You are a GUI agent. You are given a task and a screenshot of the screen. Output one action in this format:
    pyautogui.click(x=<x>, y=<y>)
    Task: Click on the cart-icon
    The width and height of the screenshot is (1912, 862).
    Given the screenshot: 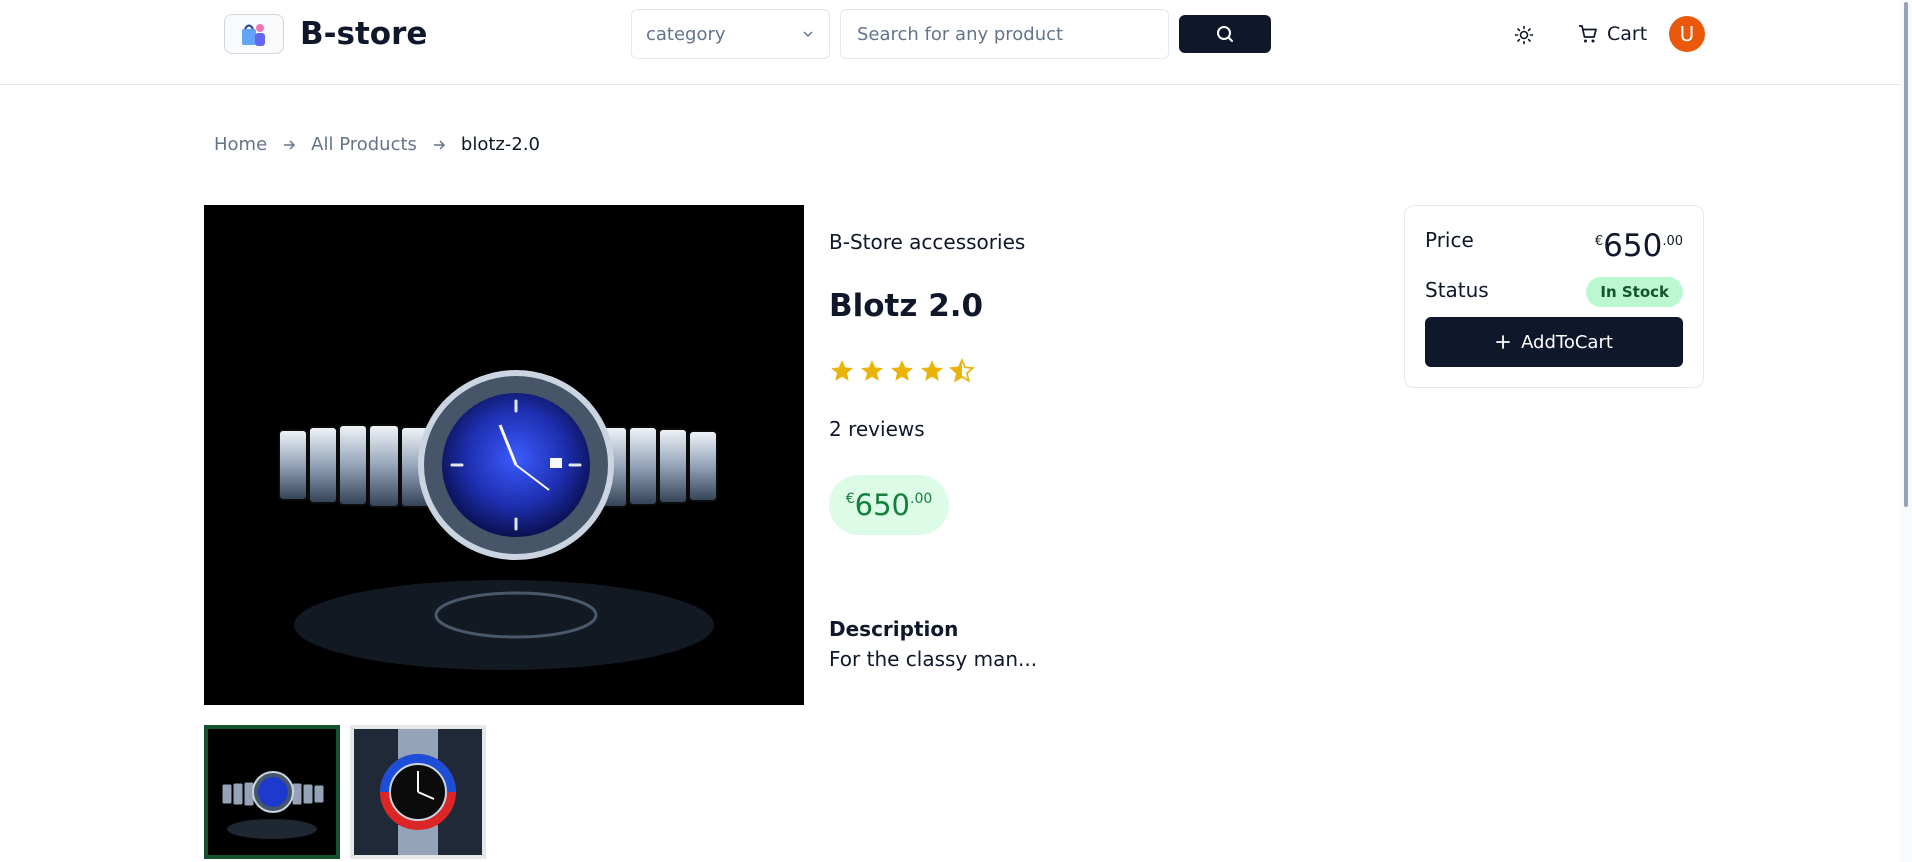 What is the action you would take?
    pyautogui.click(x=1588, y=34)
    